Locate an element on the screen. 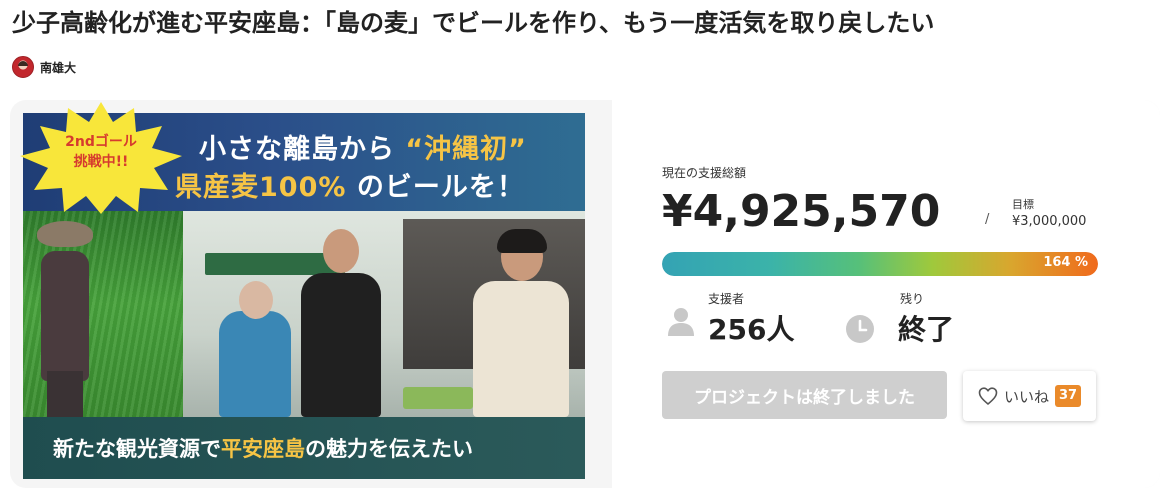  hero-headline-highlight: “沖縄初” is located at coordinates (466, 149).